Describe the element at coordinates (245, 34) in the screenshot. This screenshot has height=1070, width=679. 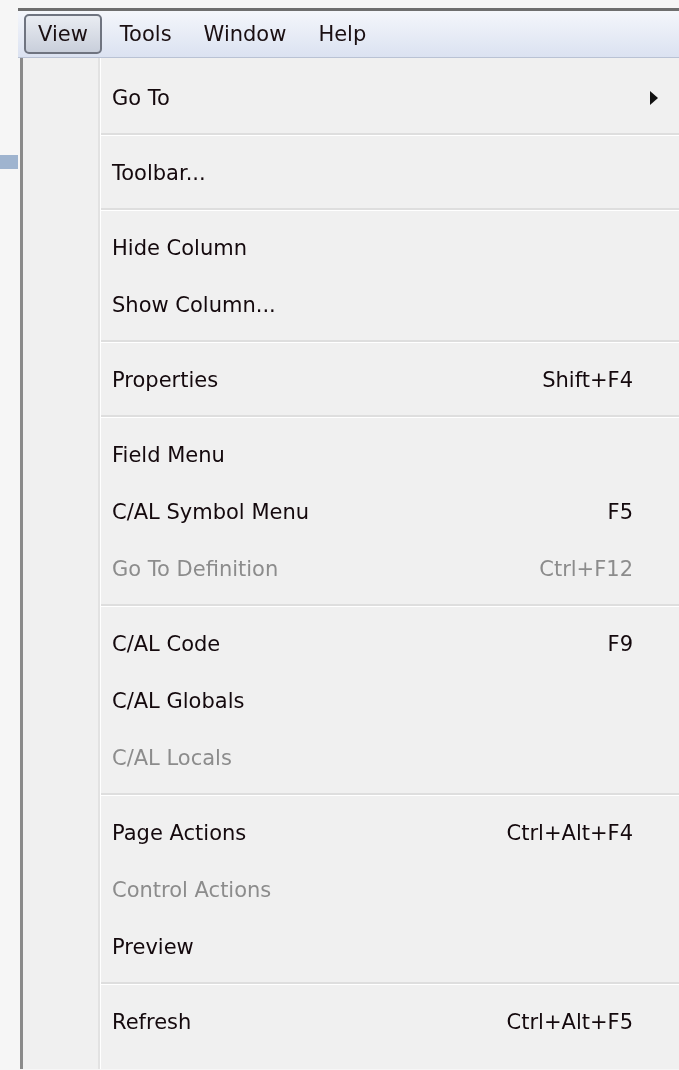
I see `menu-bar-item: Window` at that location.